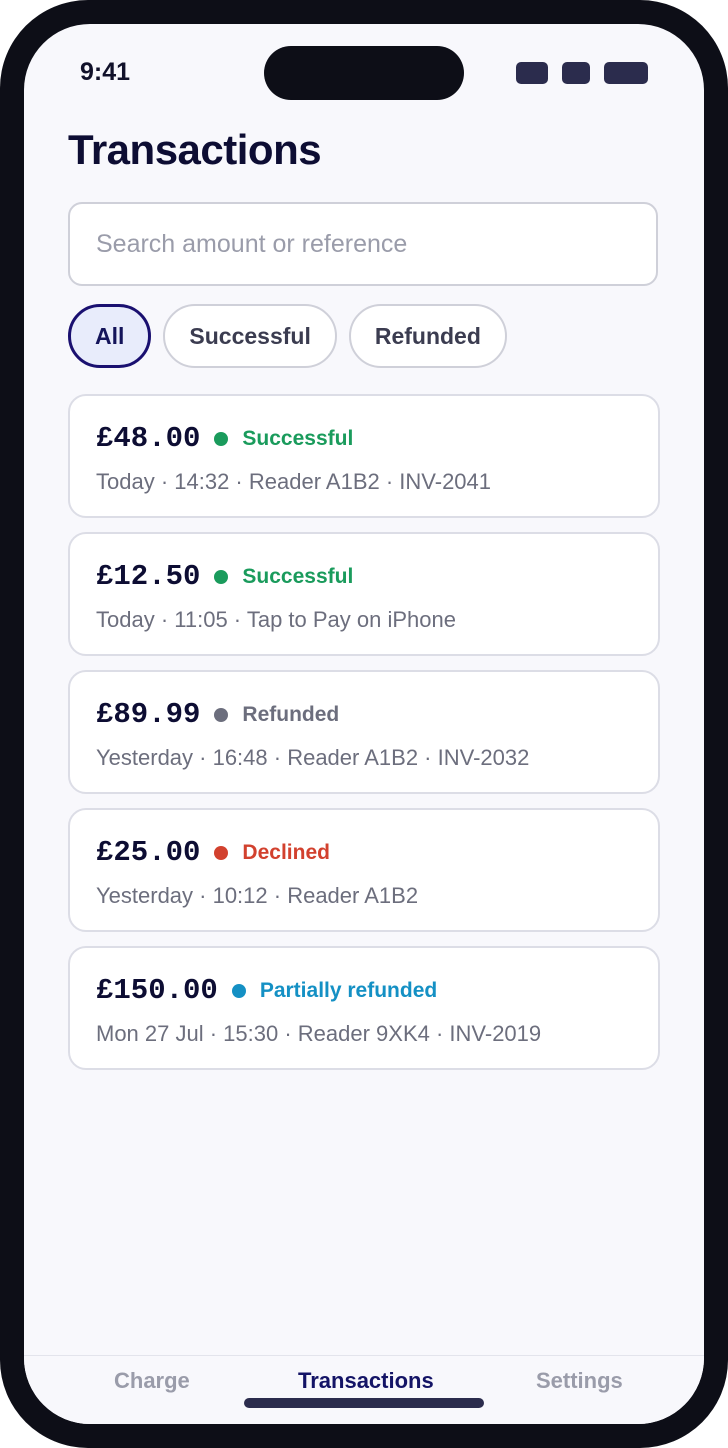  What do you see at coordinates (152, 1381) in the screenshot?
I see `tab-charge: Charge` at bounding box center [152, 1381].